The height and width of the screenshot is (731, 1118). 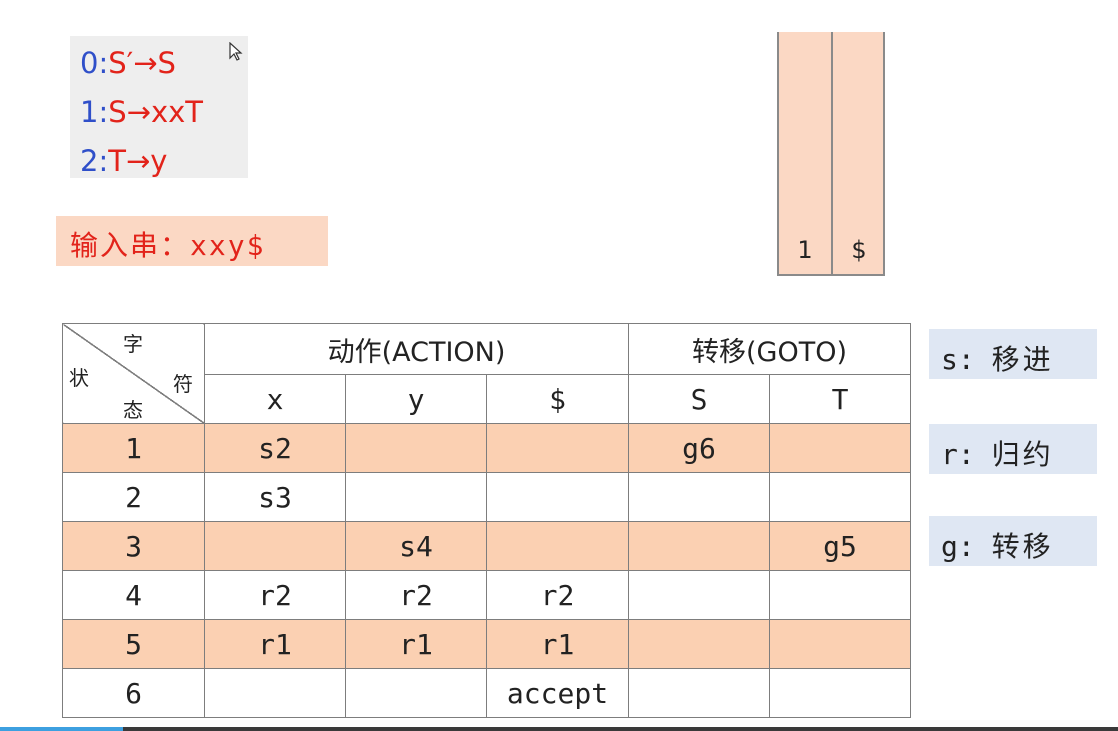 I want to click on corner-label-right: 符, so click(x=183, y=384).